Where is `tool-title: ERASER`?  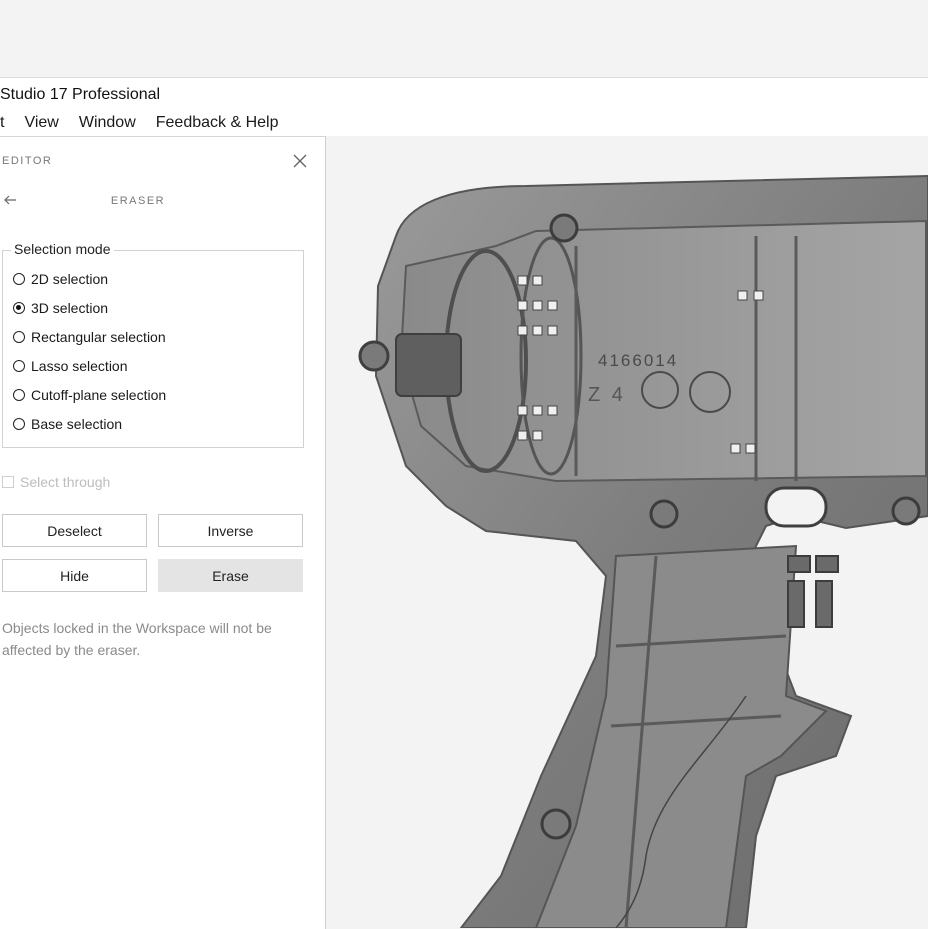
tool-title: ERASER is located at coordinates (138, 201).